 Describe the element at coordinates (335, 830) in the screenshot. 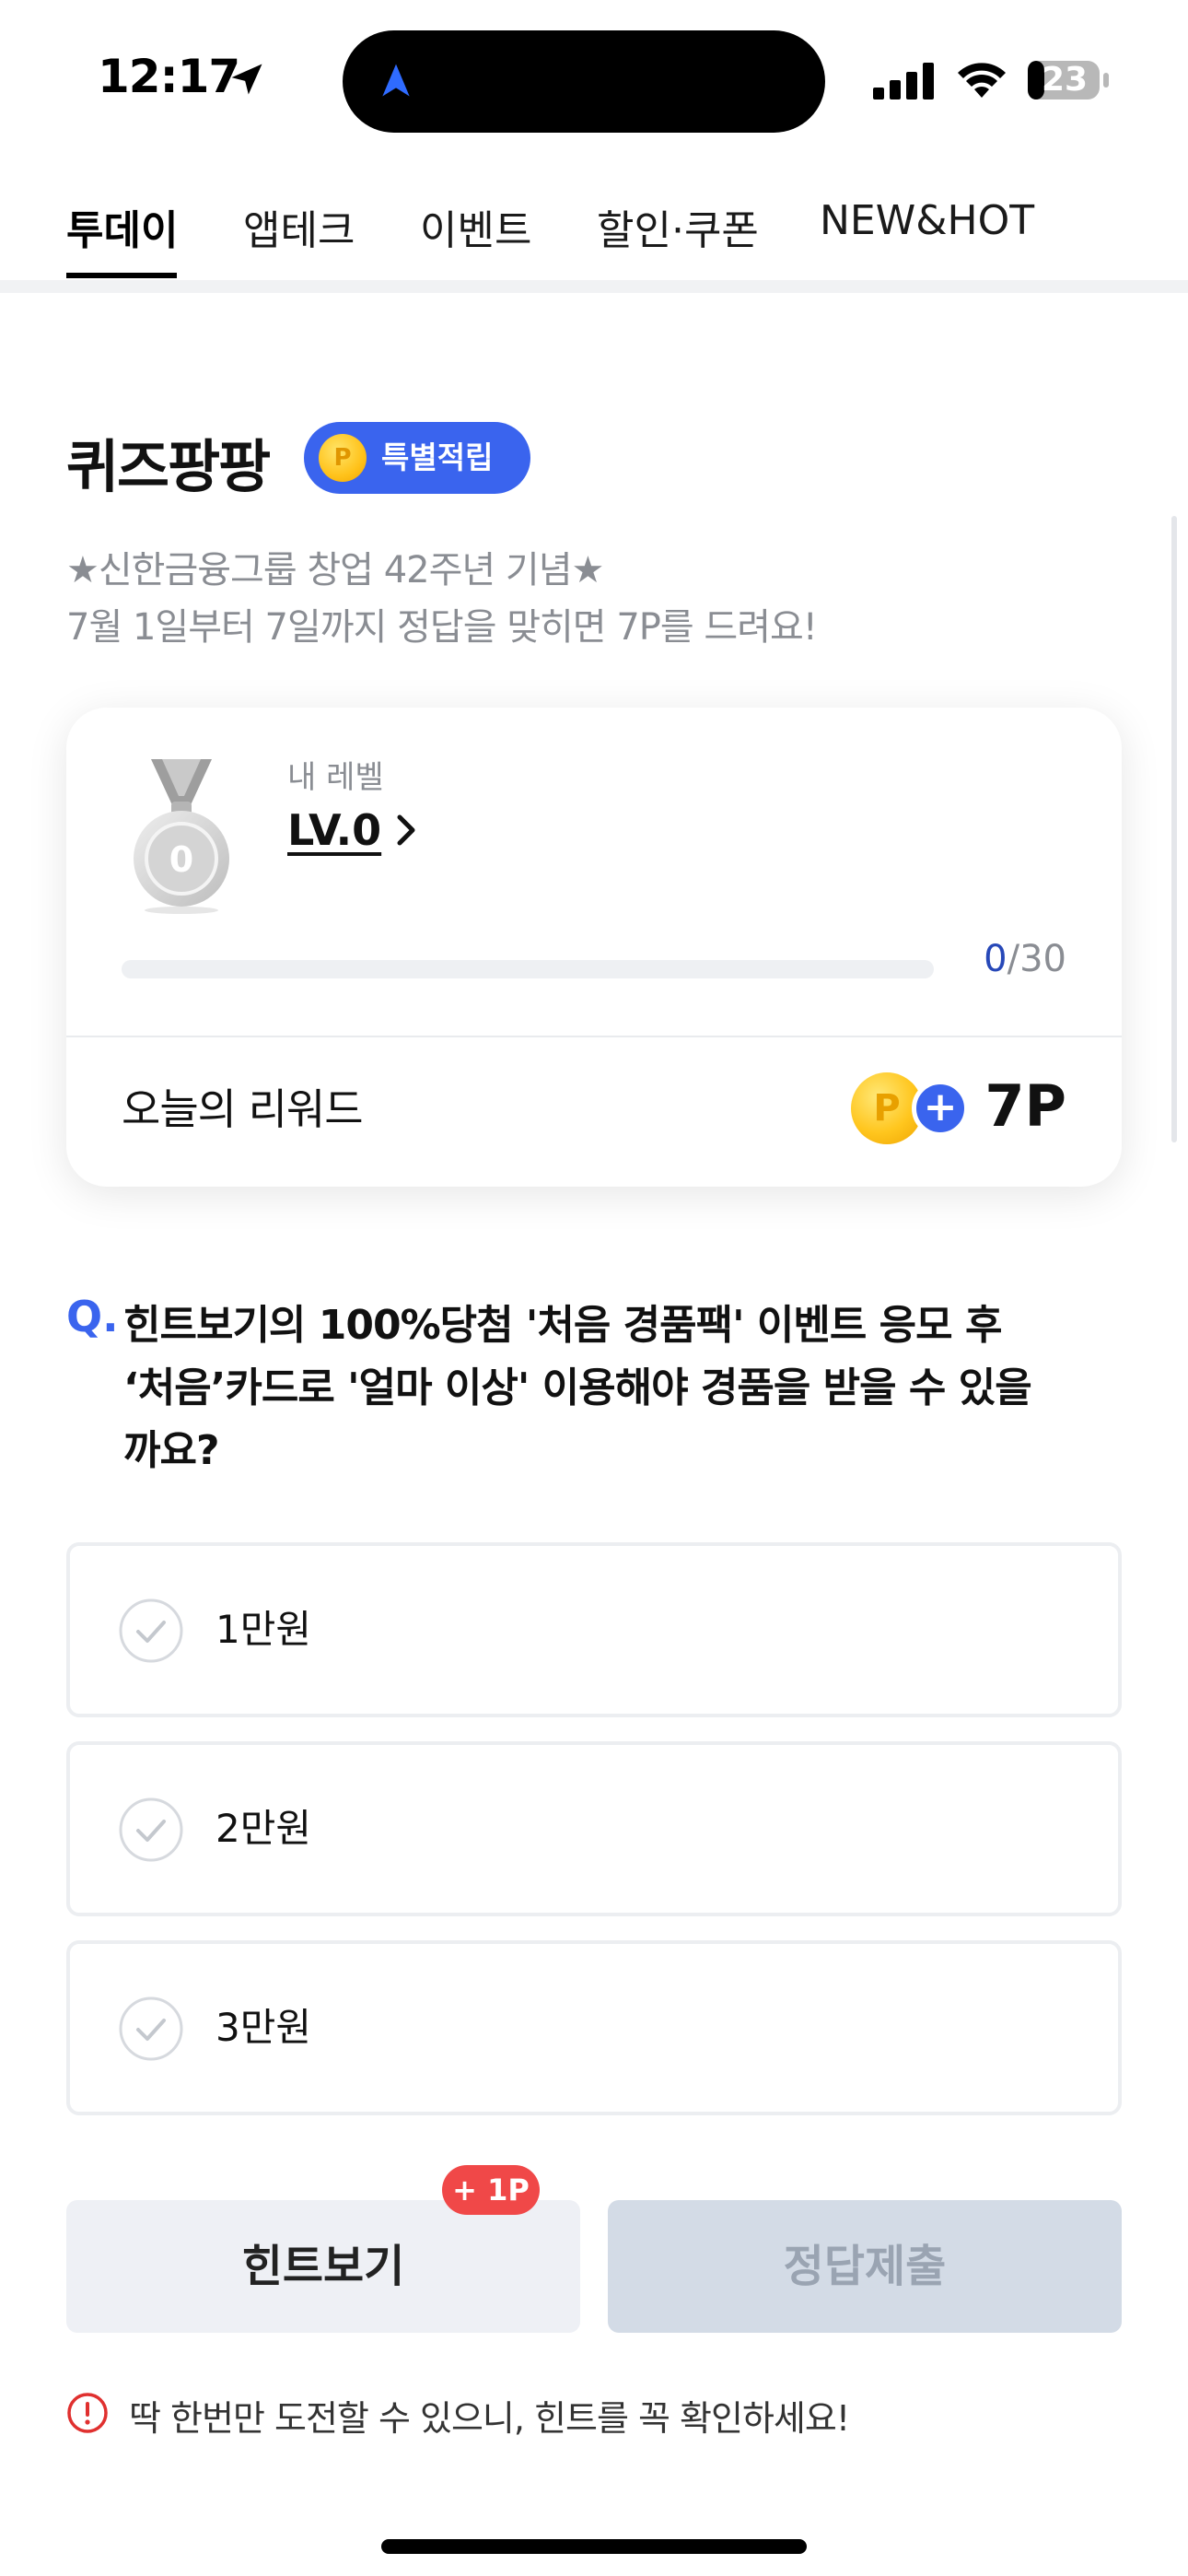

I see `level-value: LV.0` at that location.